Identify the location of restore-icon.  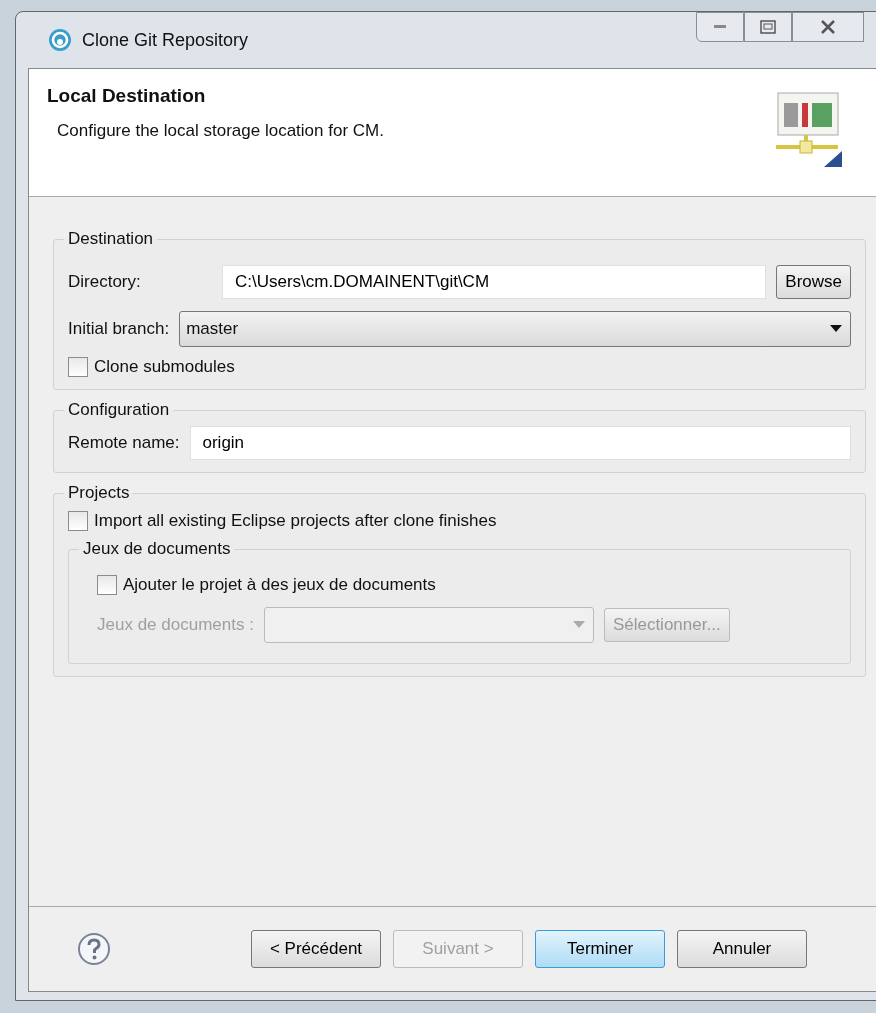
(768, 27).